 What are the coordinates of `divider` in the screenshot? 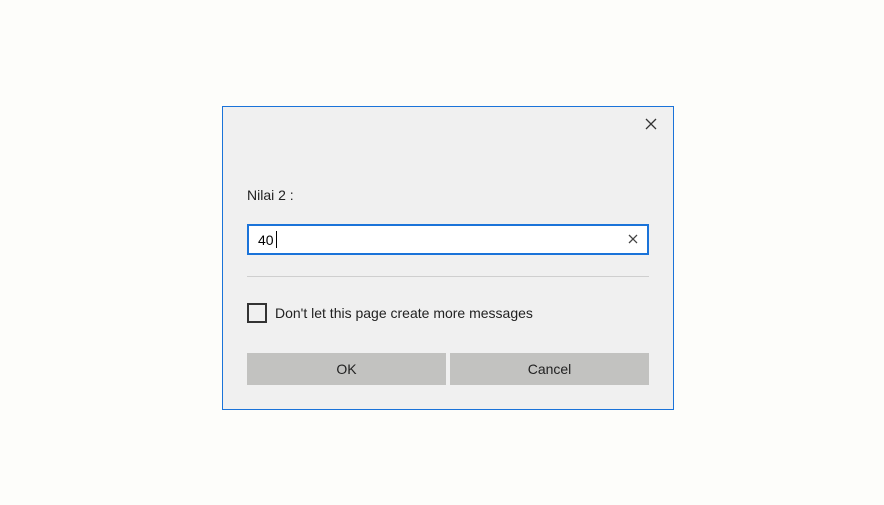 It's located at (448, 276).